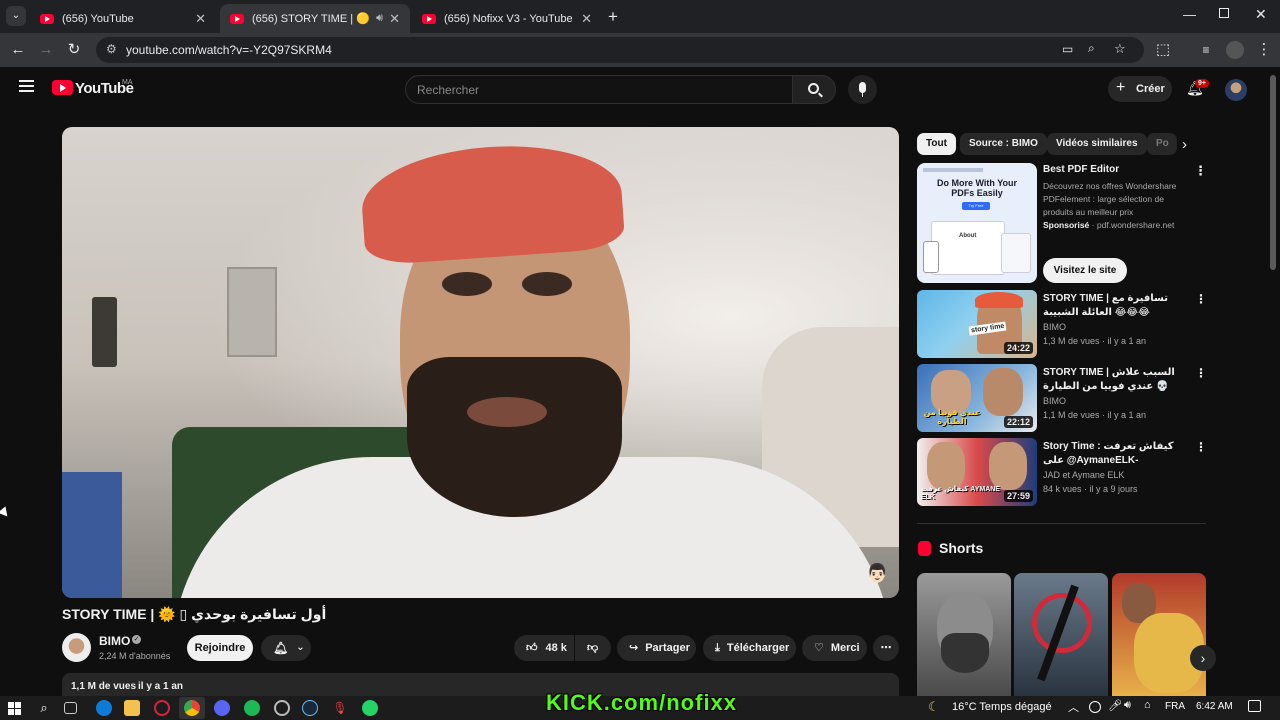  Describe the element at coordinates (340, 708) in the screenshot. I see `microphone-app-icon: 🎙︎` at that location.